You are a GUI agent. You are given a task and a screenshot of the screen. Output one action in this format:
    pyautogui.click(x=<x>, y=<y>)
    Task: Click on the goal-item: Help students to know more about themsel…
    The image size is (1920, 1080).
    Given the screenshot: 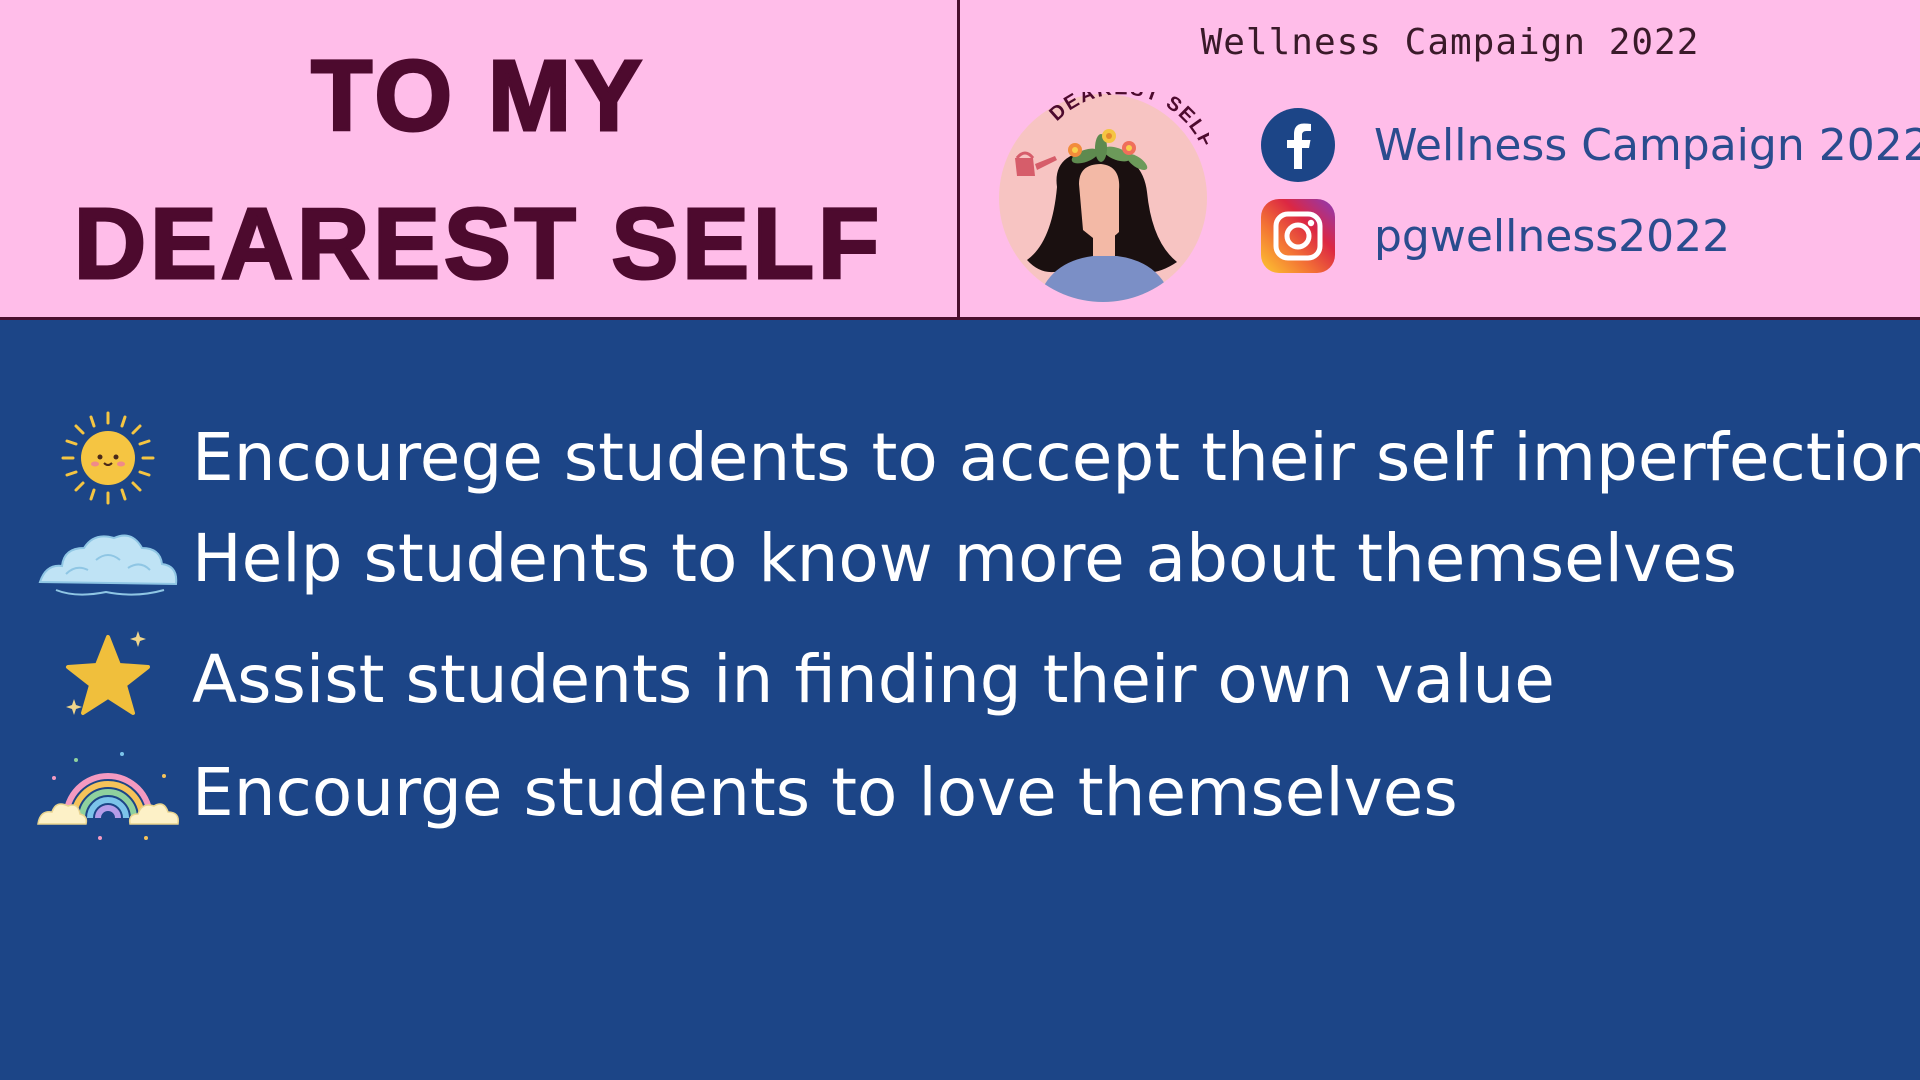 What is the action you would take?
    pyautogui.click(x=960, y=559)
    